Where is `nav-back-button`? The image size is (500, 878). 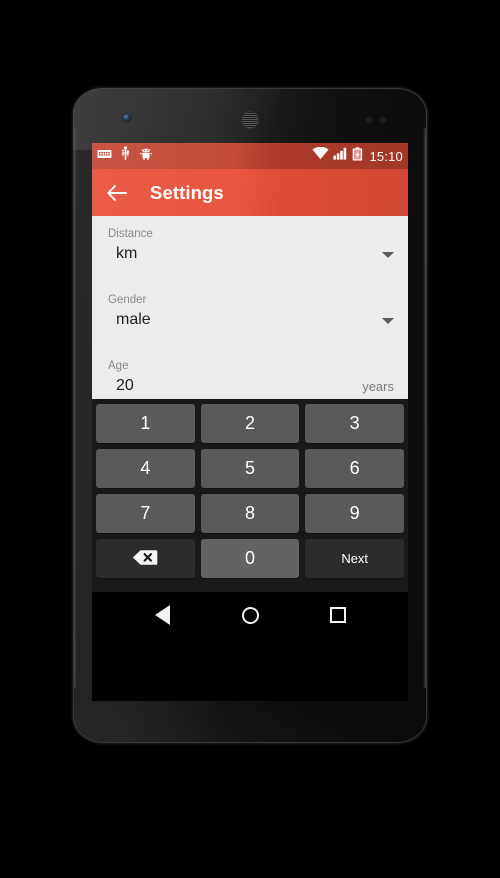
nav-back-button is located at coordinates (162, 615).